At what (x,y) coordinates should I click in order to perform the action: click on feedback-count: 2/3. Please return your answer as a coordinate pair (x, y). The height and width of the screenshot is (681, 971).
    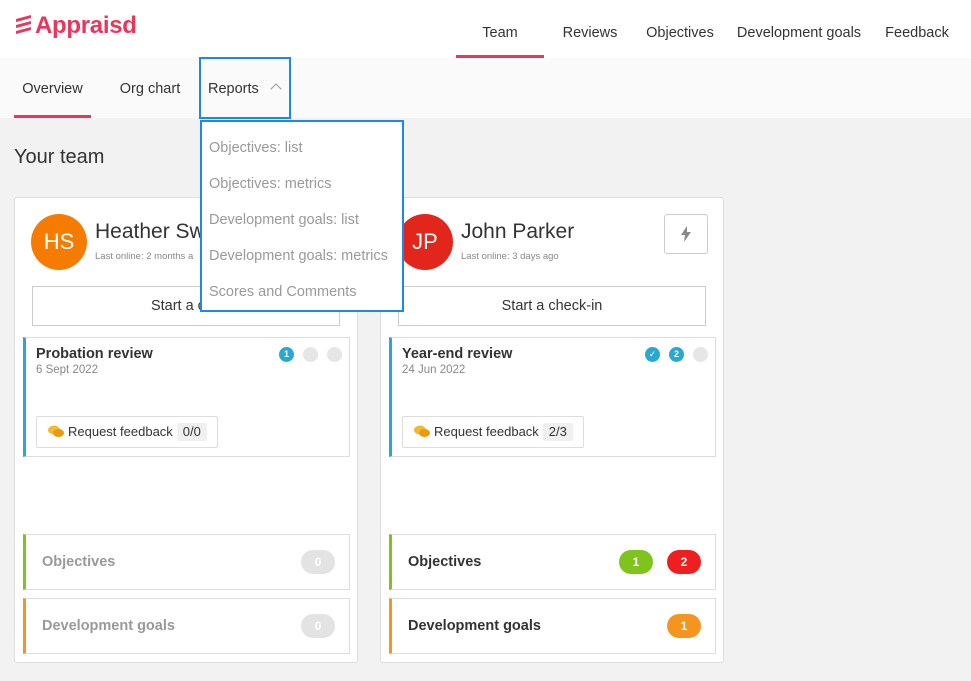
    Looking at the image, I should click on (557, 432).